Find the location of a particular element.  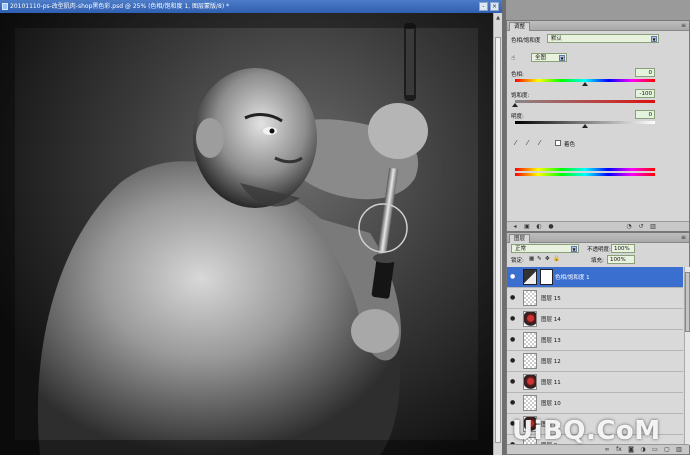

fill-label: 填充: is located at coordinates (597, 261).